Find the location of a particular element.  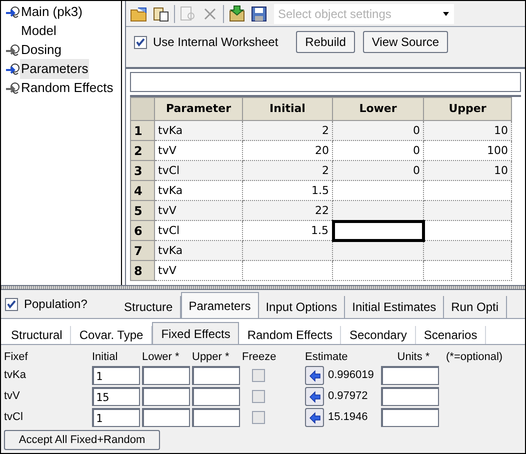

row-number: 8 is located at coordinates (142, 270).